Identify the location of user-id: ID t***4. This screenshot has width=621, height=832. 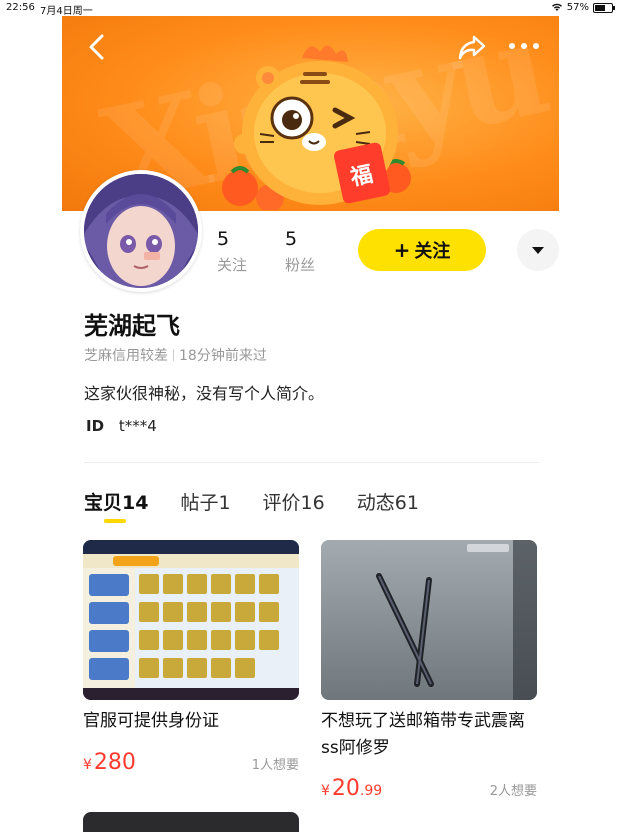
(121, 426).